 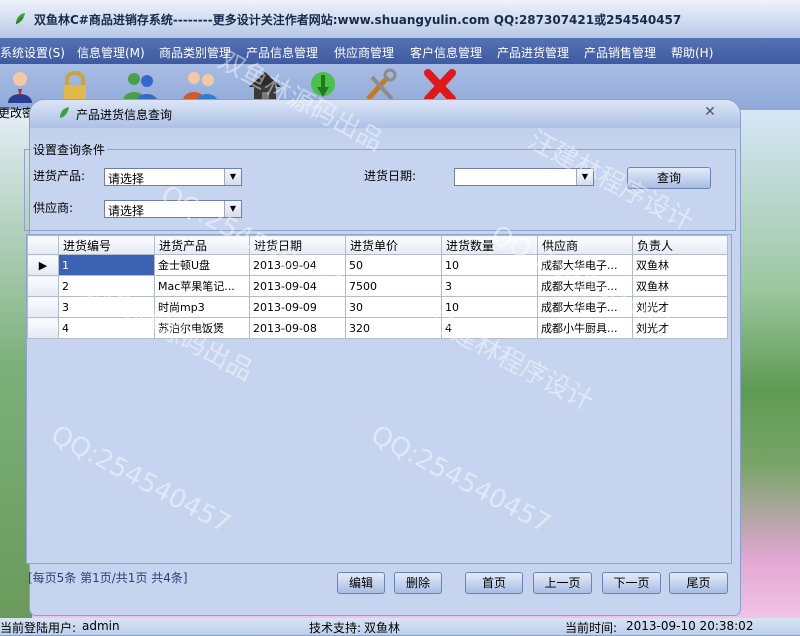 What do you see at coordinates (106, 286) in the screenshot?
I see `table-cell: 2` at bounding box center [106, 286].